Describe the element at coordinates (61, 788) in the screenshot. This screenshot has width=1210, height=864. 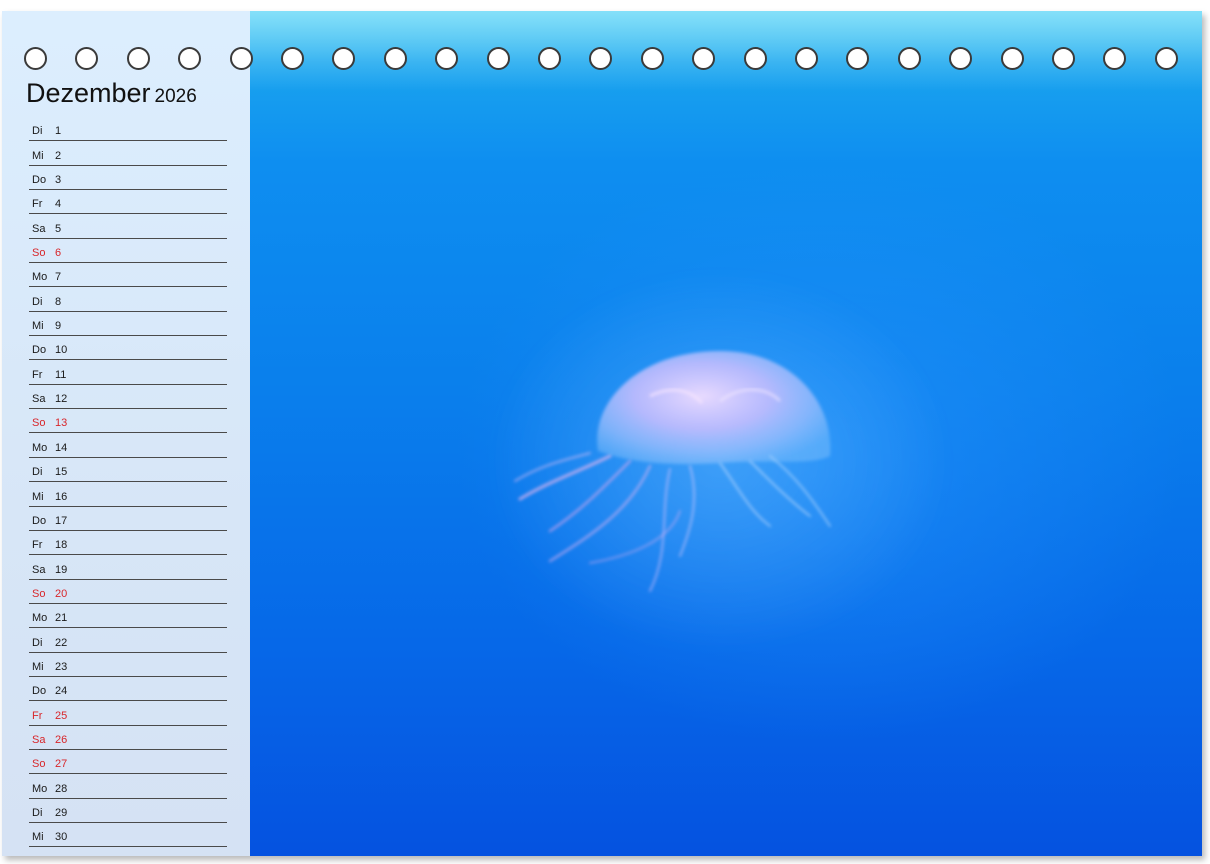
I see `day-number: 28` at that location.